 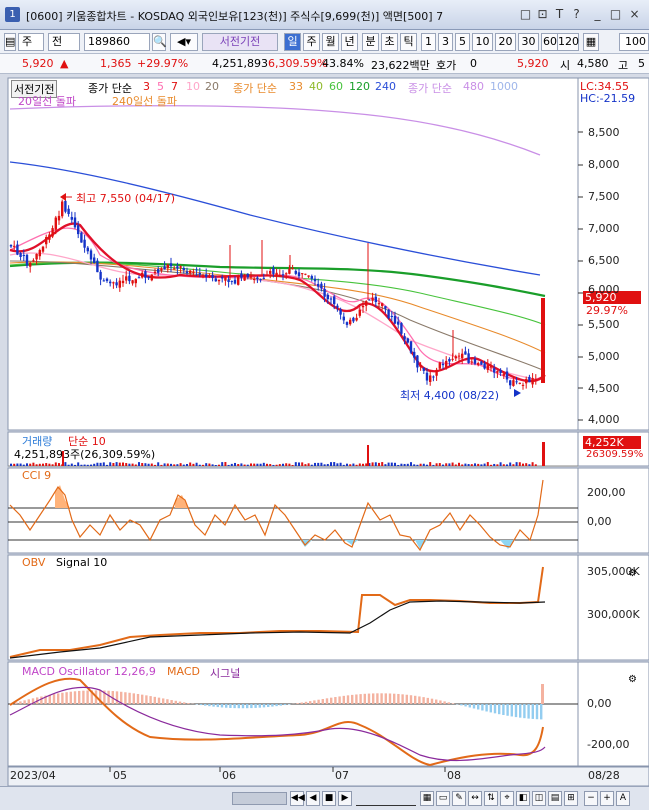 What do you see at coordinates (146, 86) in the screenshot?
I see `legend-ma3: 3` at bounding box center [146, 86].